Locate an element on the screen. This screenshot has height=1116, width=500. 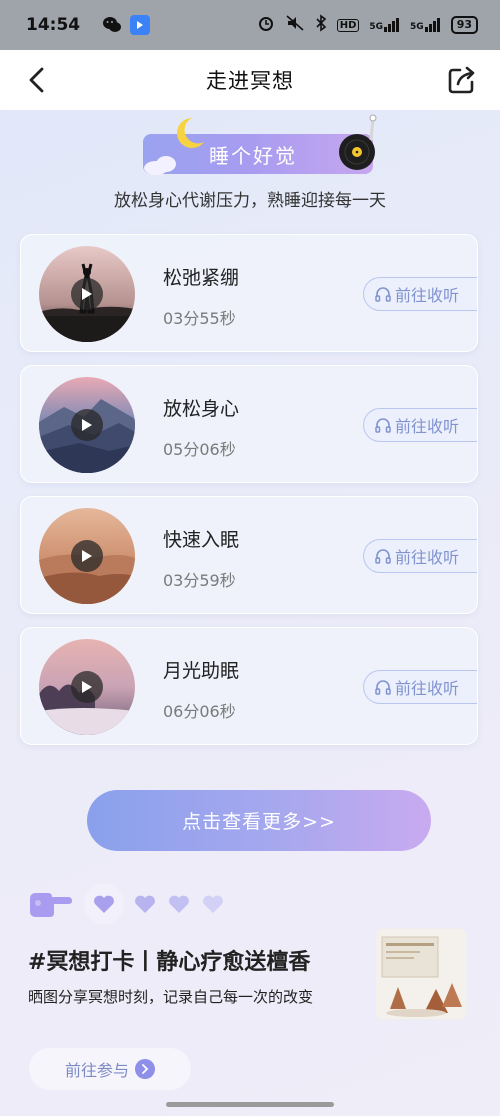
page-title: 走进冥想 is located at coordinates (250, 81).